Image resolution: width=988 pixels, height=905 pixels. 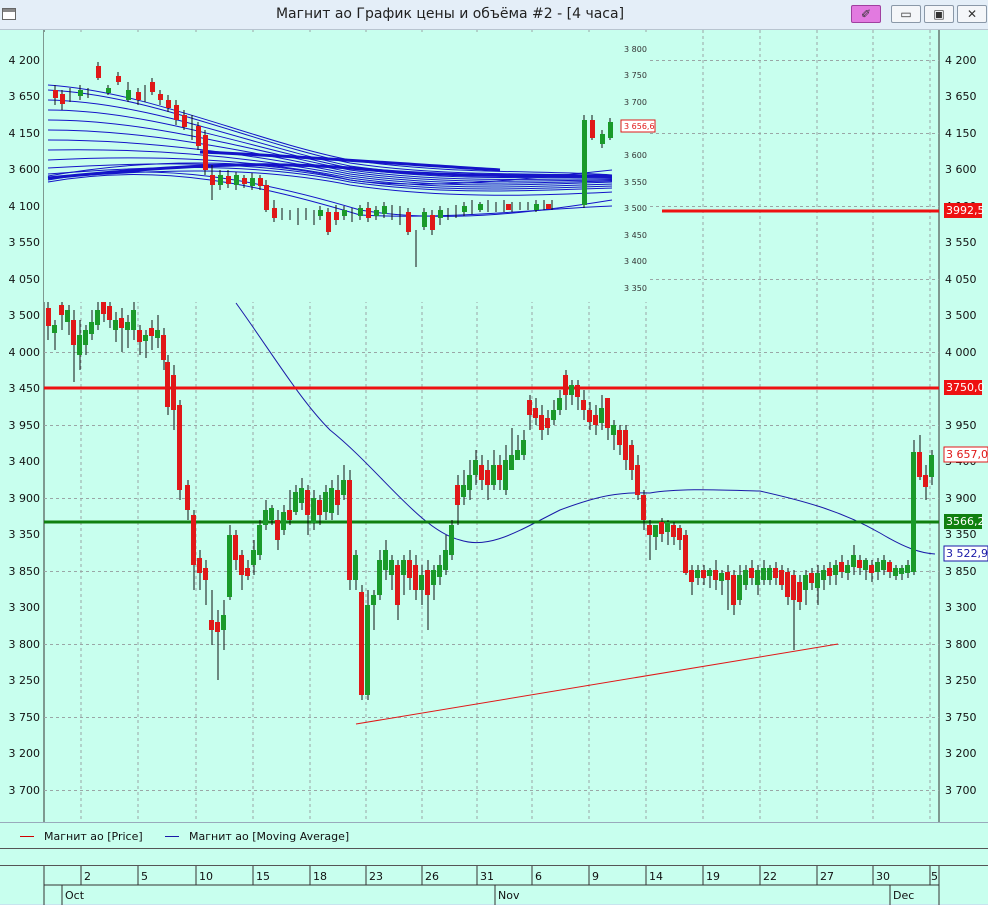 What do you see at coordinates (25, 461) in the screenshot?
I see `price-tick-left: 3 400` at bounding box center [25, 461].